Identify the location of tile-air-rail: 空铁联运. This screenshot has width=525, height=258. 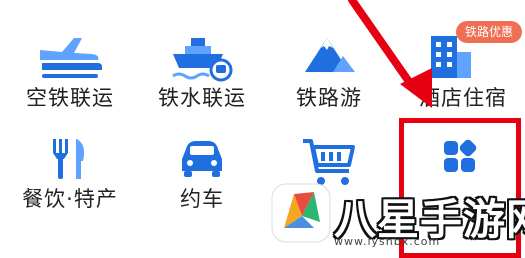
(70, 83).